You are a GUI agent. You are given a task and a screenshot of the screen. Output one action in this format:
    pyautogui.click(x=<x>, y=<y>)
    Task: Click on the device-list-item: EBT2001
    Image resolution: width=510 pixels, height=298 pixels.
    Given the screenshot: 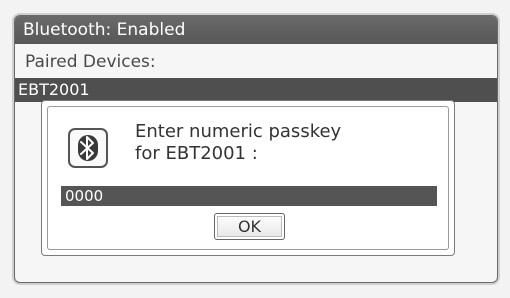 What is the action you would take?
    pyautogui.click(x=256, y=90)
    